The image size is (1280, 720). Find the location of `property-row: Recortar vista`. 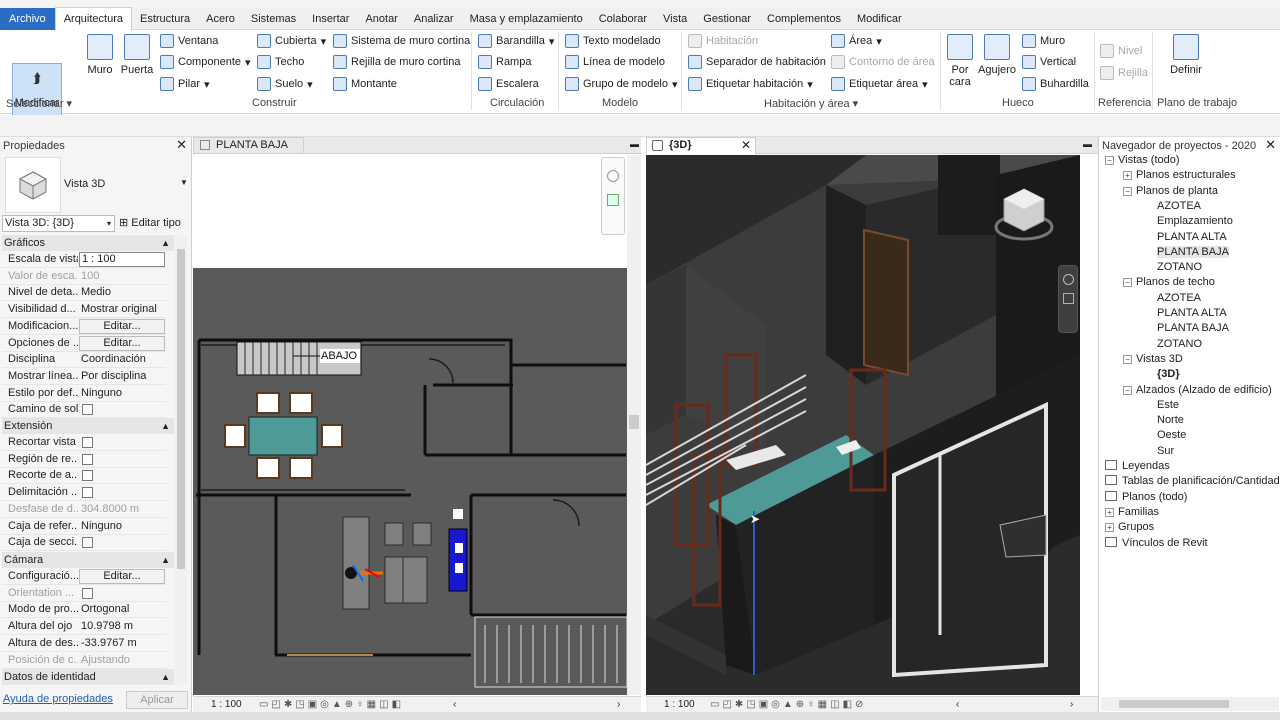

property-row: Recortar vista is located at coordinates (84, 442).